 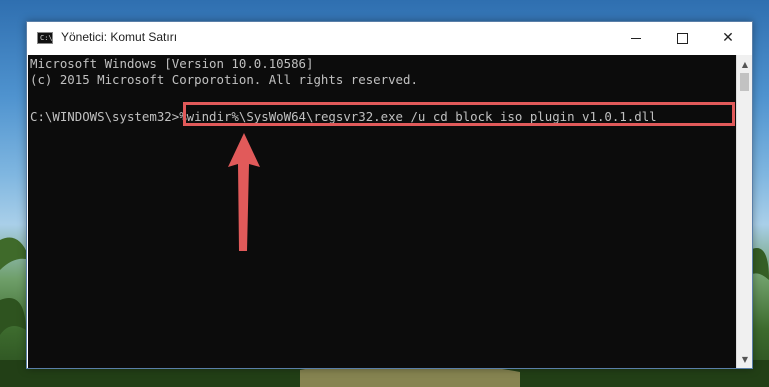 I want to click on console-prompt: C:\WINDOWS\system32>, so click(x=105, y=116).